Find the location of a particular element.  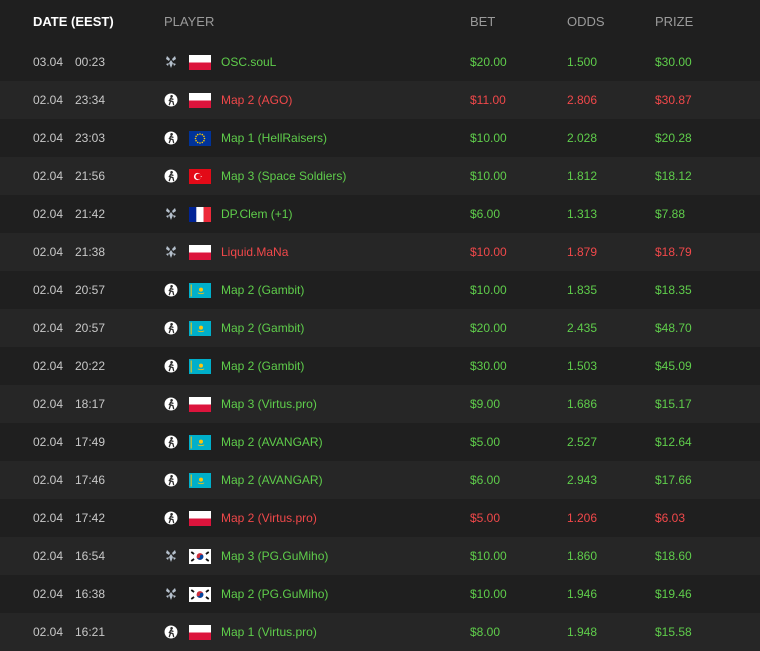

player-name: Map 3 (Space Soldiers) is located at coordinates (283, 176).